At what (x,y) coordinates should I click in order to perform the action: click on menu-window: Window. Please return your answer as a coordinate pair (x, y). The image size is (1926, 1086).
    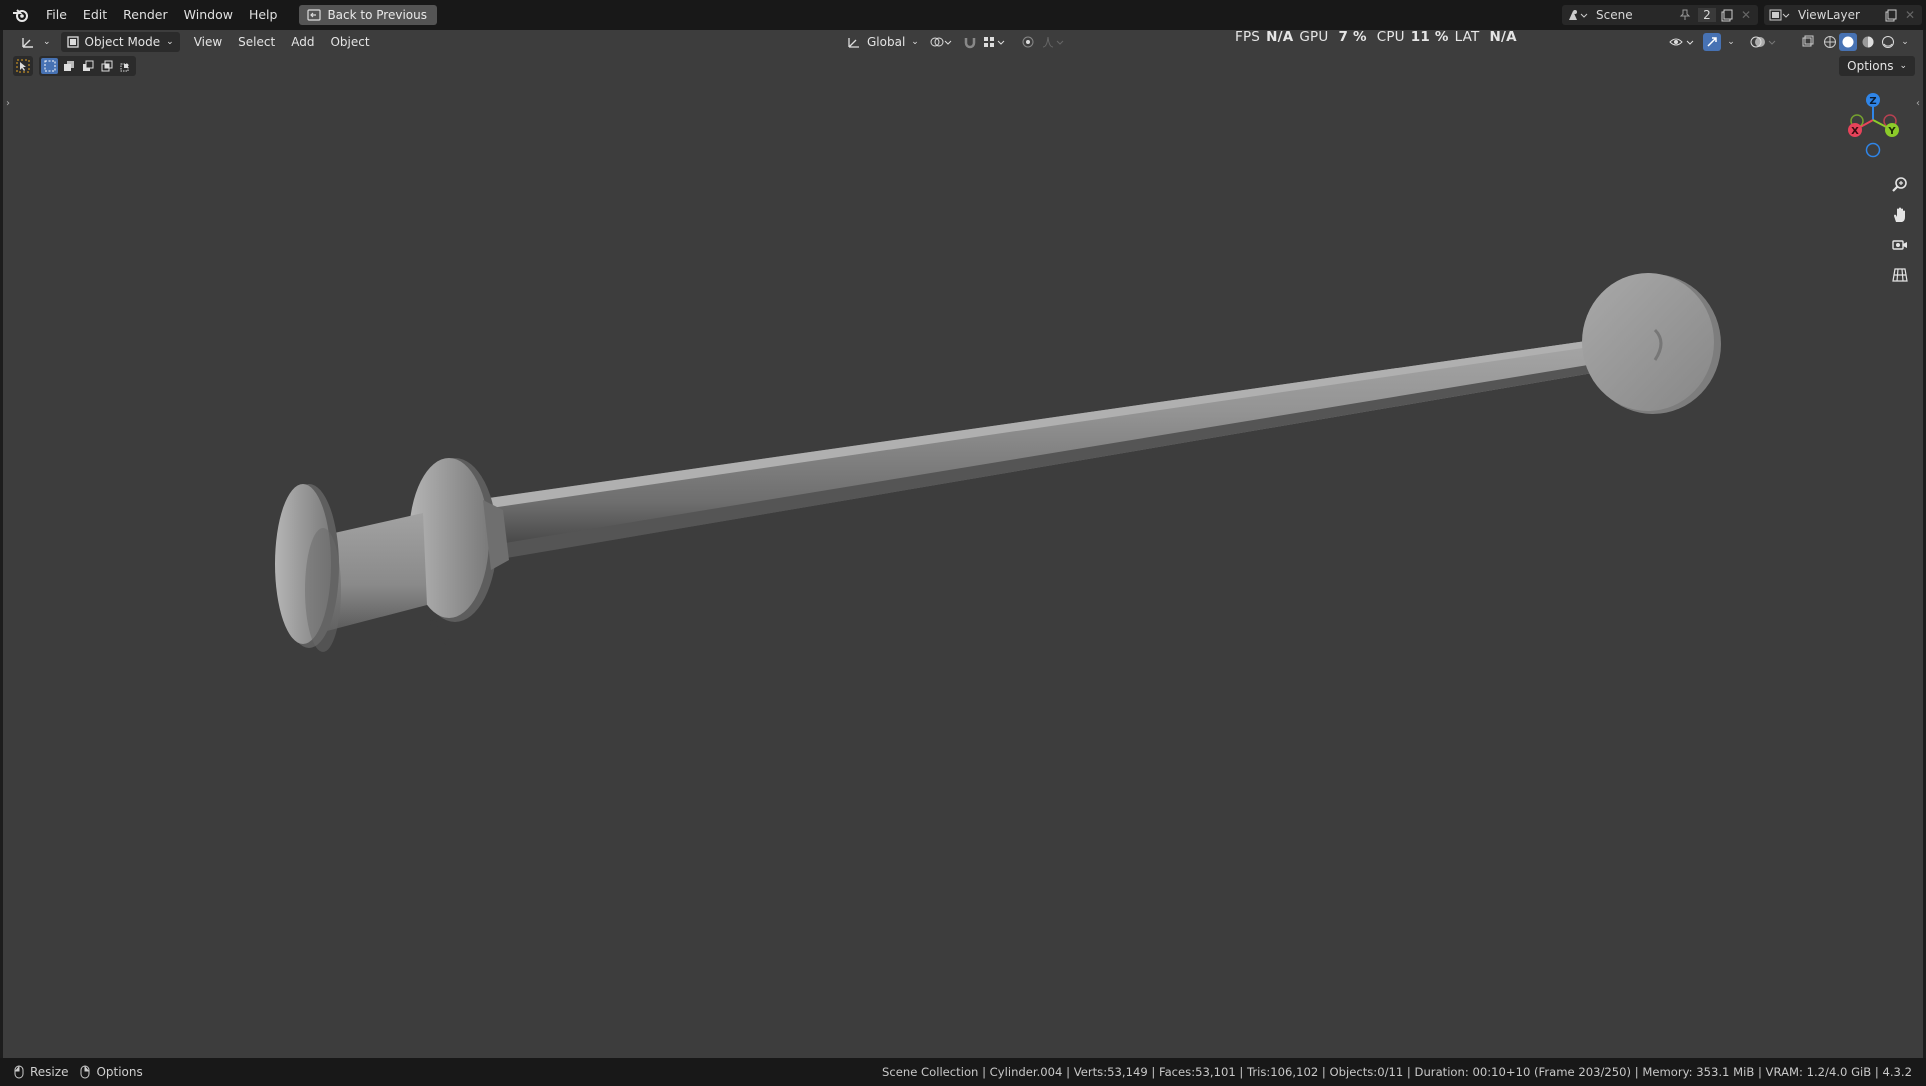
    Looking at the image, I should click on (208, 15).